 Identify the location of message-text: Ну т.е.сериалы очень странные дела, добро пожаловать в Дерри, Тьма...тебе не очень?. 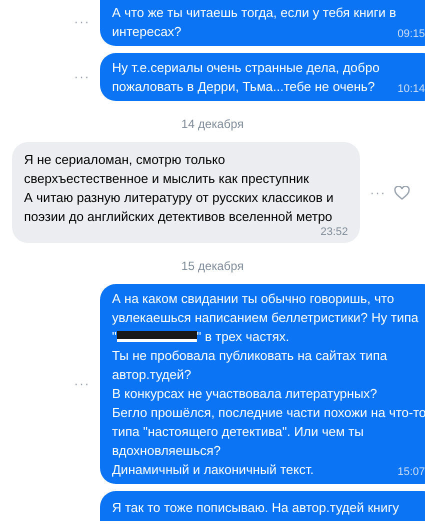
(246, 77).